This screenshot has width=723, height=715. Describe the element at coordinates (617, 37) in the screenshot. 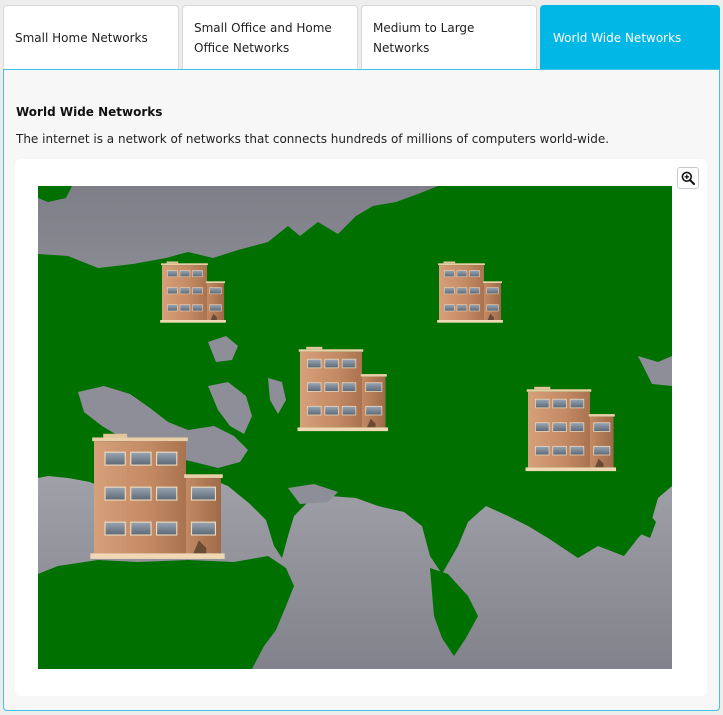

I see `tab-label: World Wide Networks` at that location.